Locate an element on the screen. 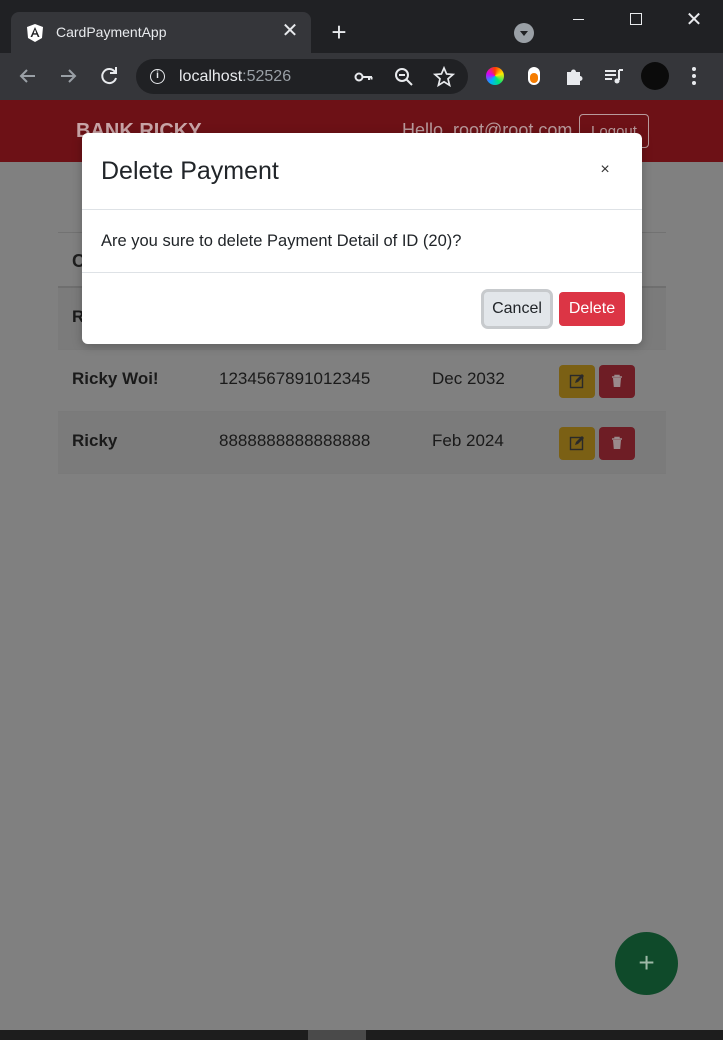 The width and height of the screenshot is (723, 1040). cell-owner: Ricky Woi! is located at coordinates (115, 378).